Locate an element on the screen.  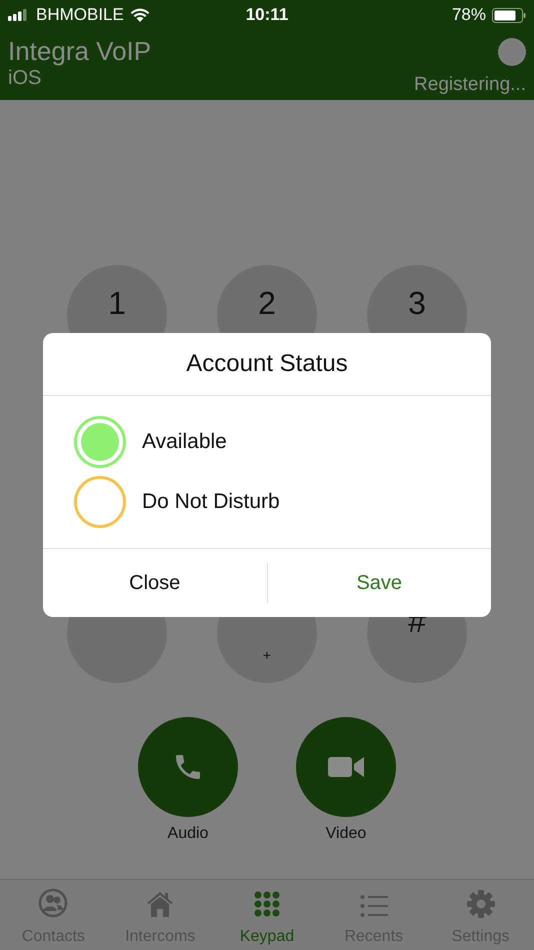
dialog-title: Account Status is located at coordinates (267, 364).